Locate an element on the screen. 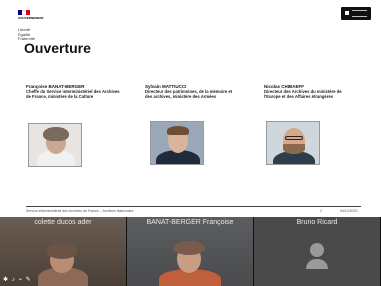  participant-tile: Bruno Ricard is located at coordinates (317, 251).